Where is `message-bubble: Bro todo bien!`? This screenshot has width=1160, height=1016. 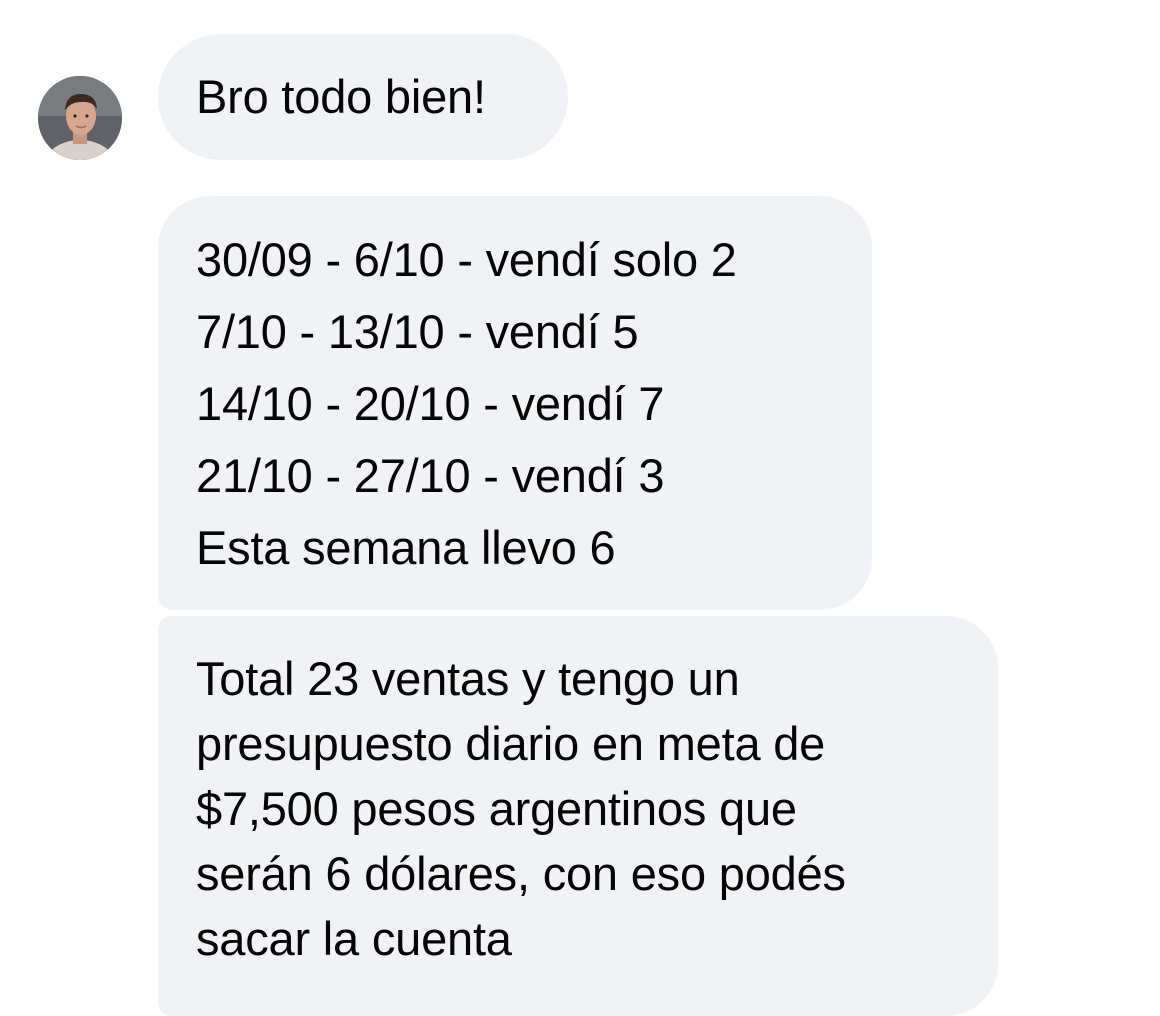
message-bubble: Bro todo bien! is located at coordinates (363, 97).